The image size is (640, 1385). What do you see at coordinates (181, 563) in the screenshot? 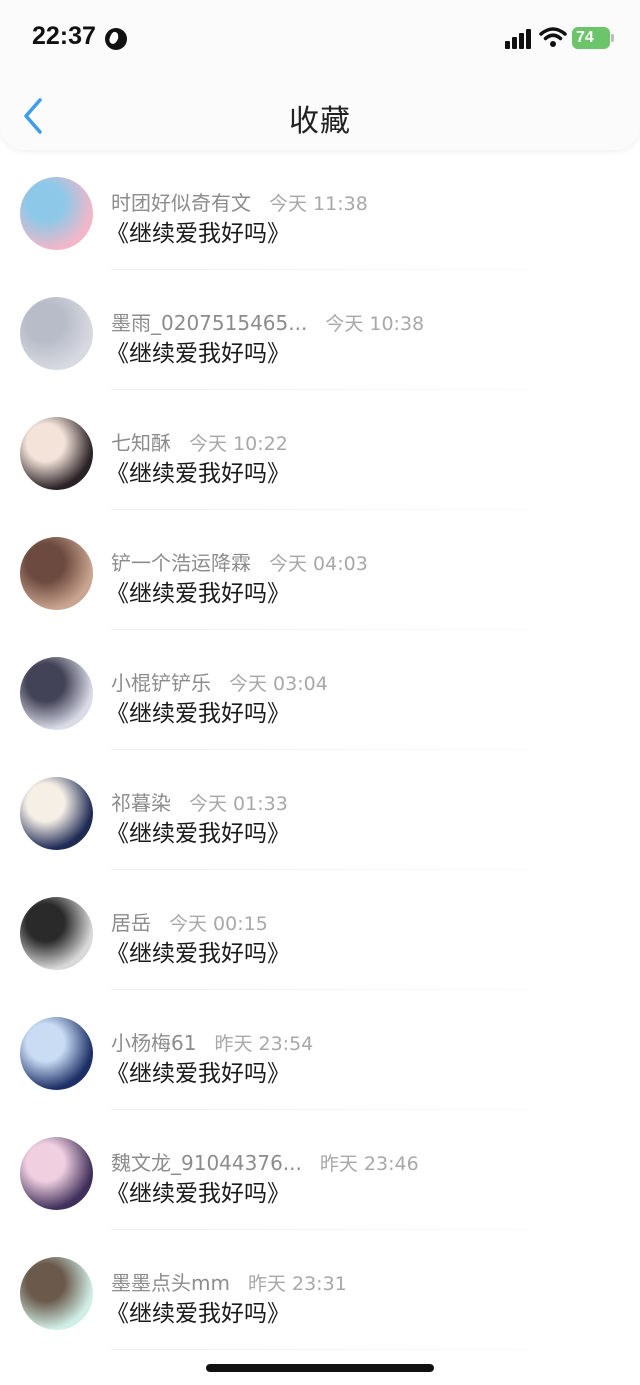
I see `sender-name: 铲一个浩运降霖` at bounding box center [181, 563].